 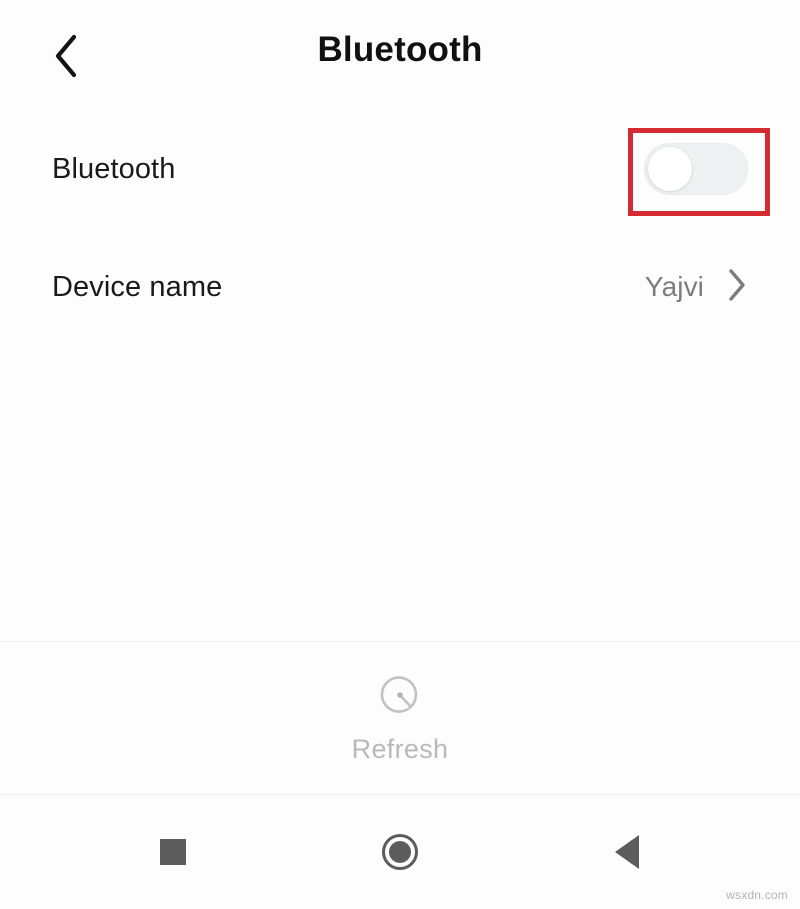 I want to click on row-device-name: Device name Yajvi, so click(x=400, y=287).